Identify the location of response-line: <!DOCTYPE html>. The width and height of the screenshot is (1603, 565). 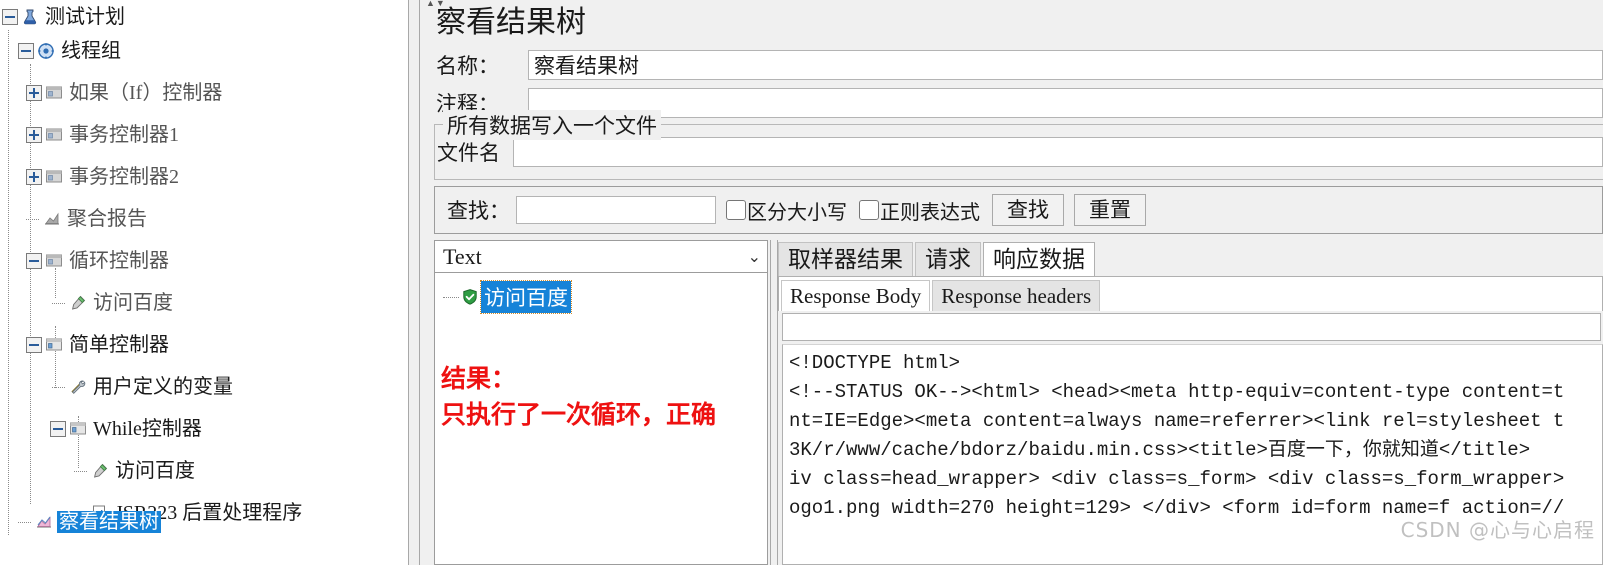
(875, 363).